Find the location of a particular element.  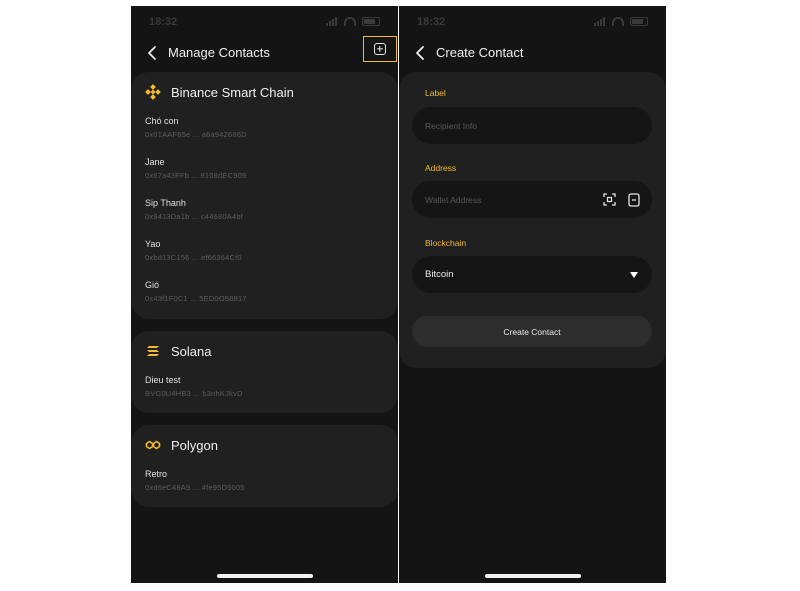

create-contact-button: Create Contact is located at coordinates (532, 331).